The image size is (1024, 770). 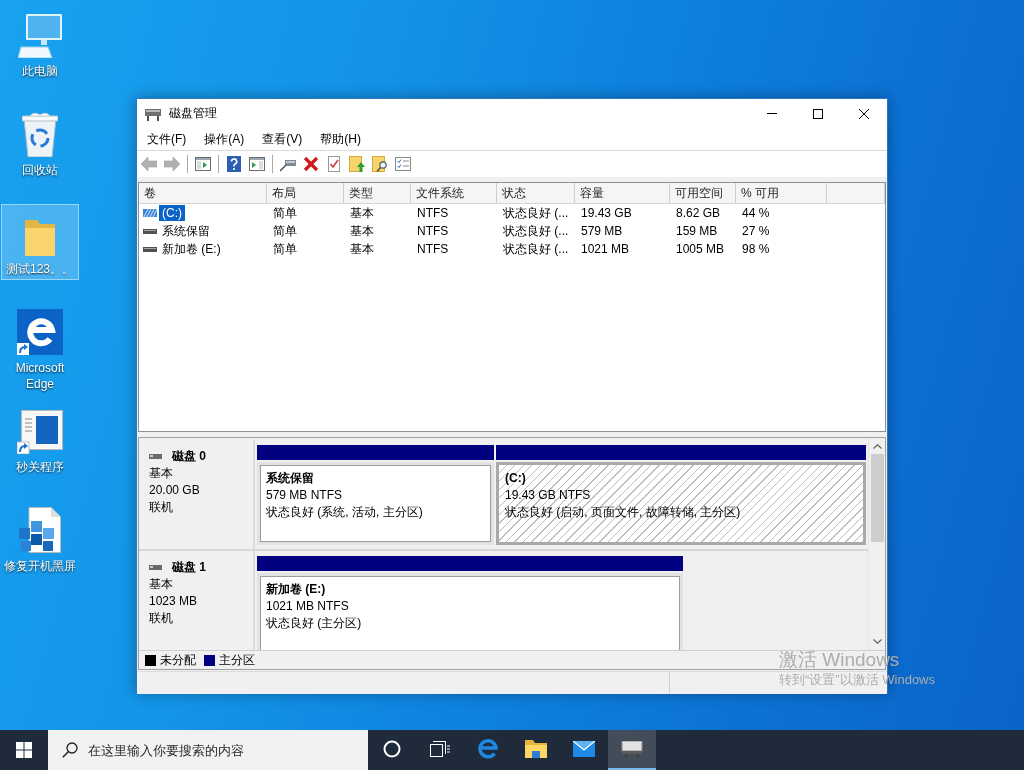 What do you see at coordinates (772, 113) in the screenshot?
I see `minimize-icon` at bounding box center [772, 113].